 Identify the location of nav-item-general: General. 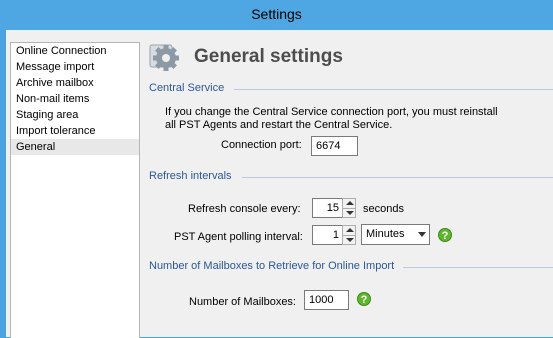
(75, 147).